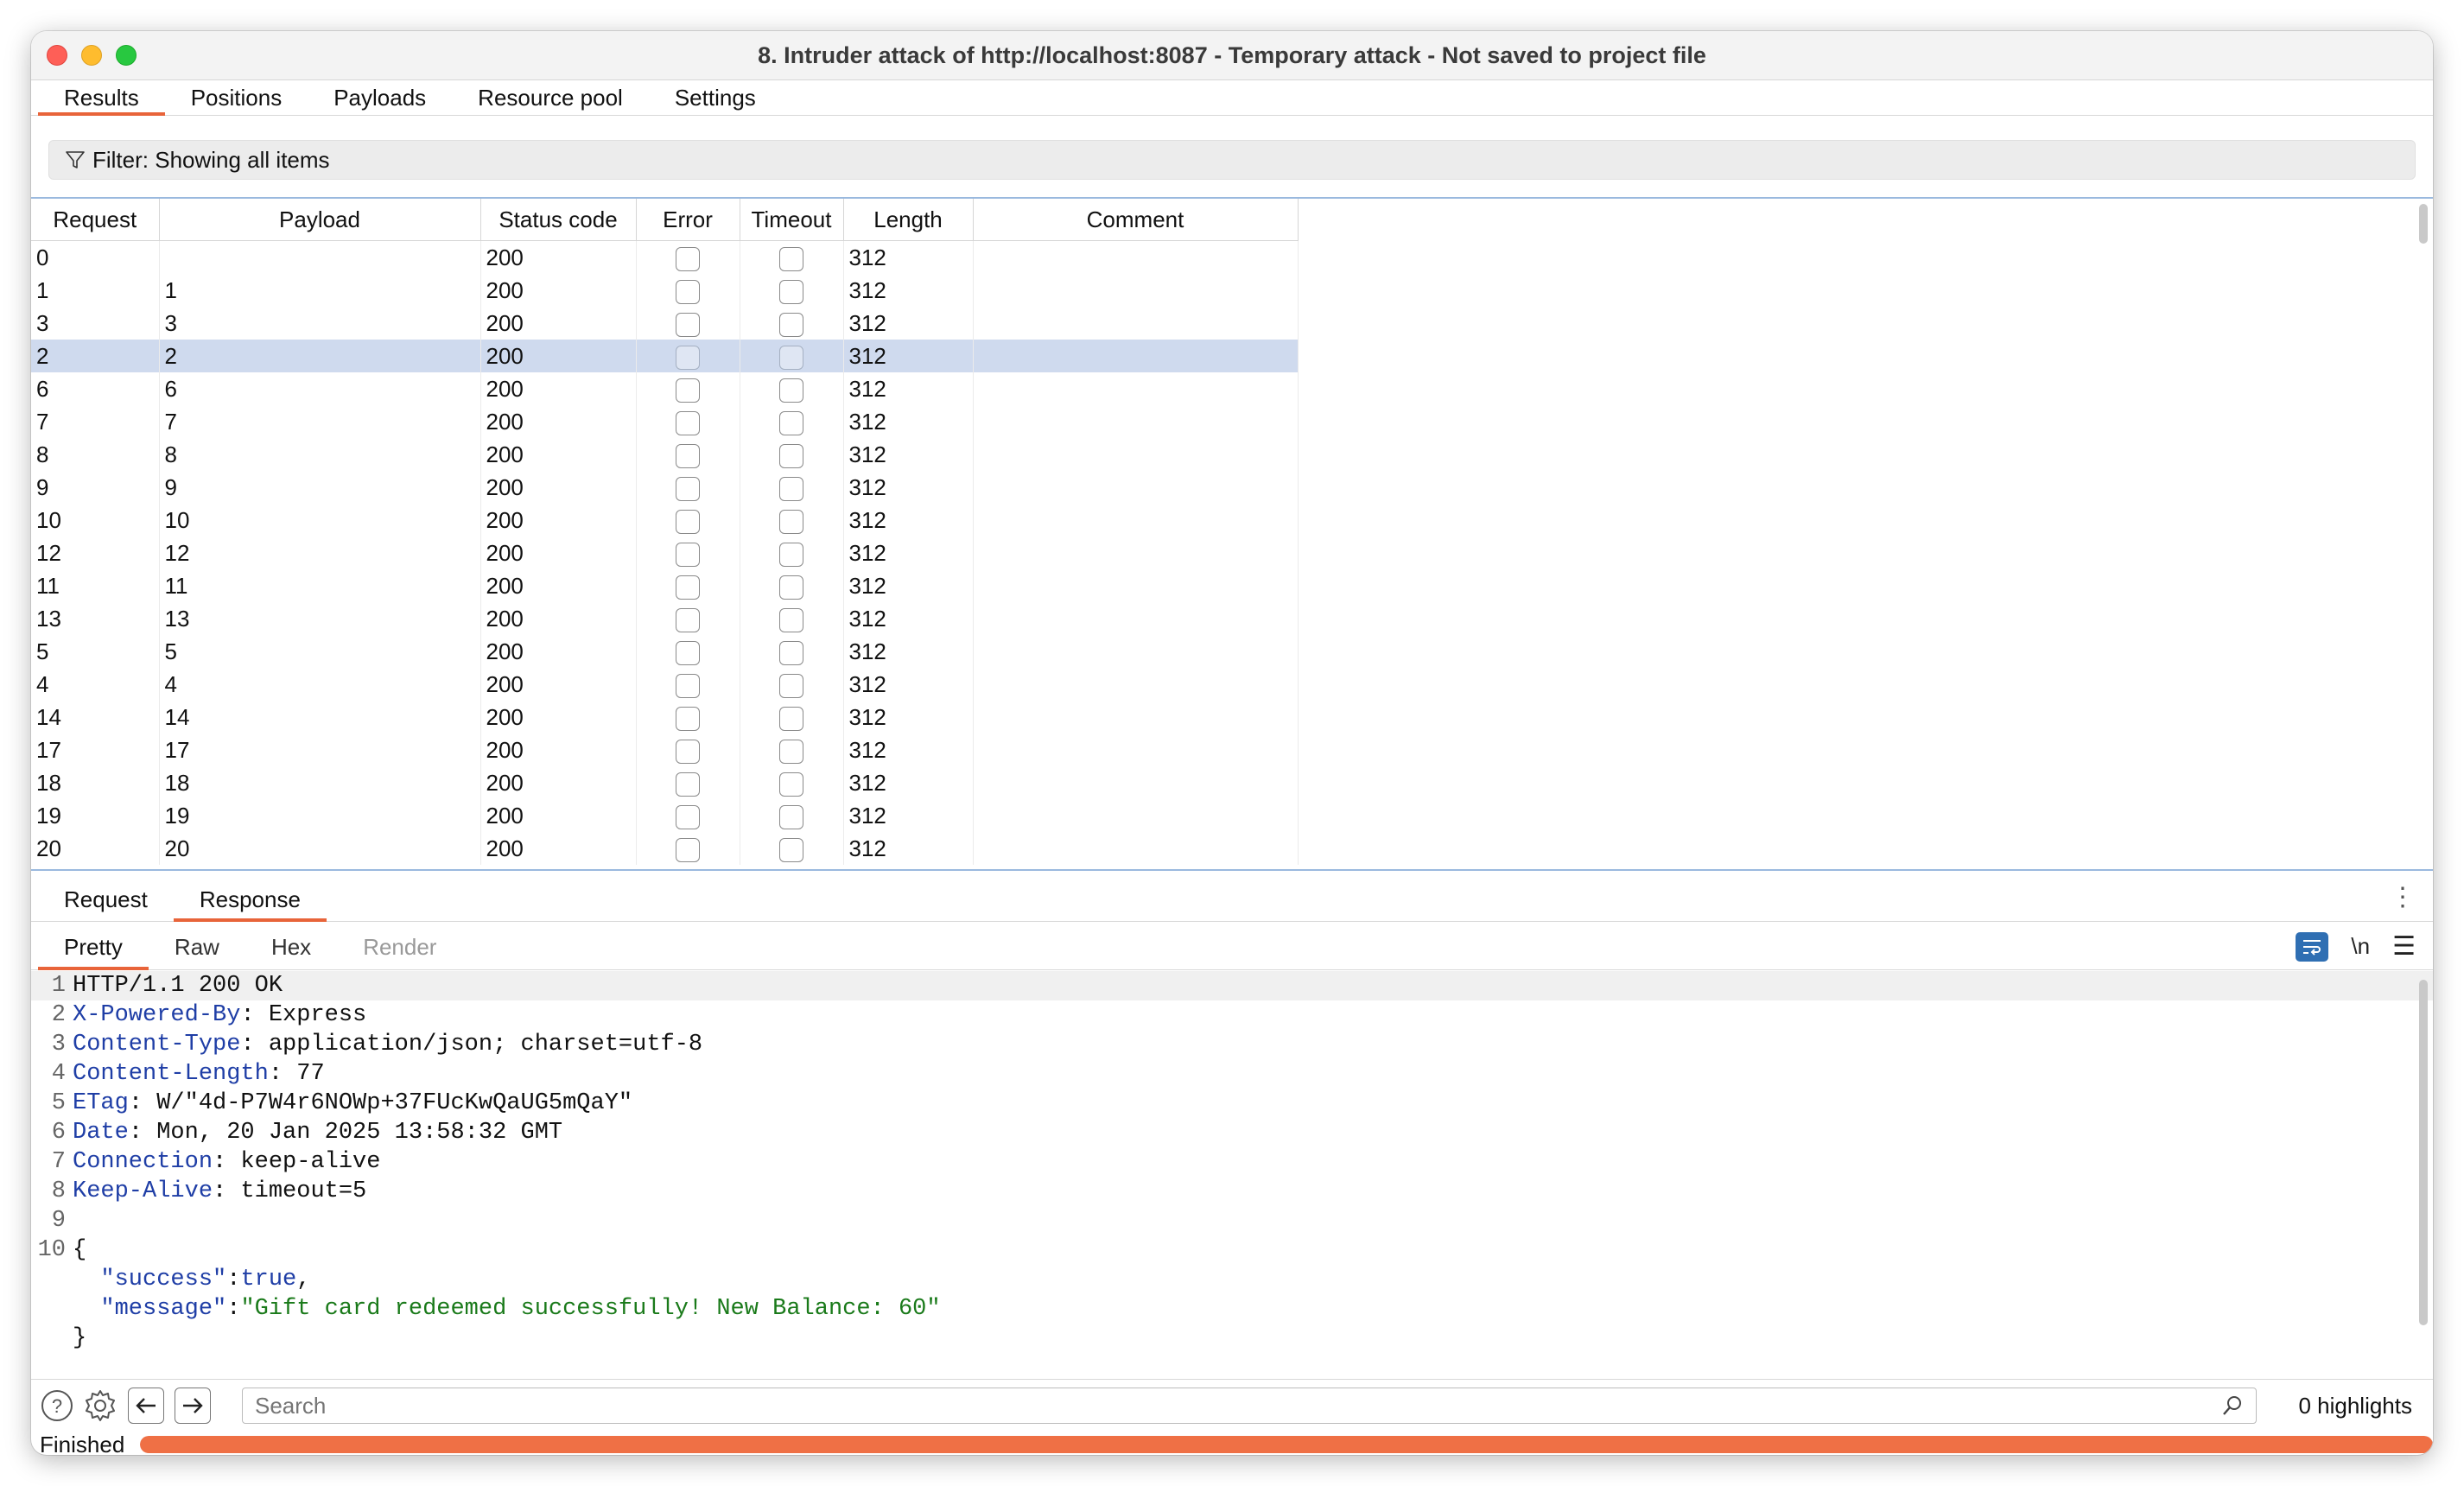 Image resolution: width=2464 pixels, height=1486 pixels. Describe the element at coordinates (250, 900) in the screenshot. I see `tab-response: Response` at that location.